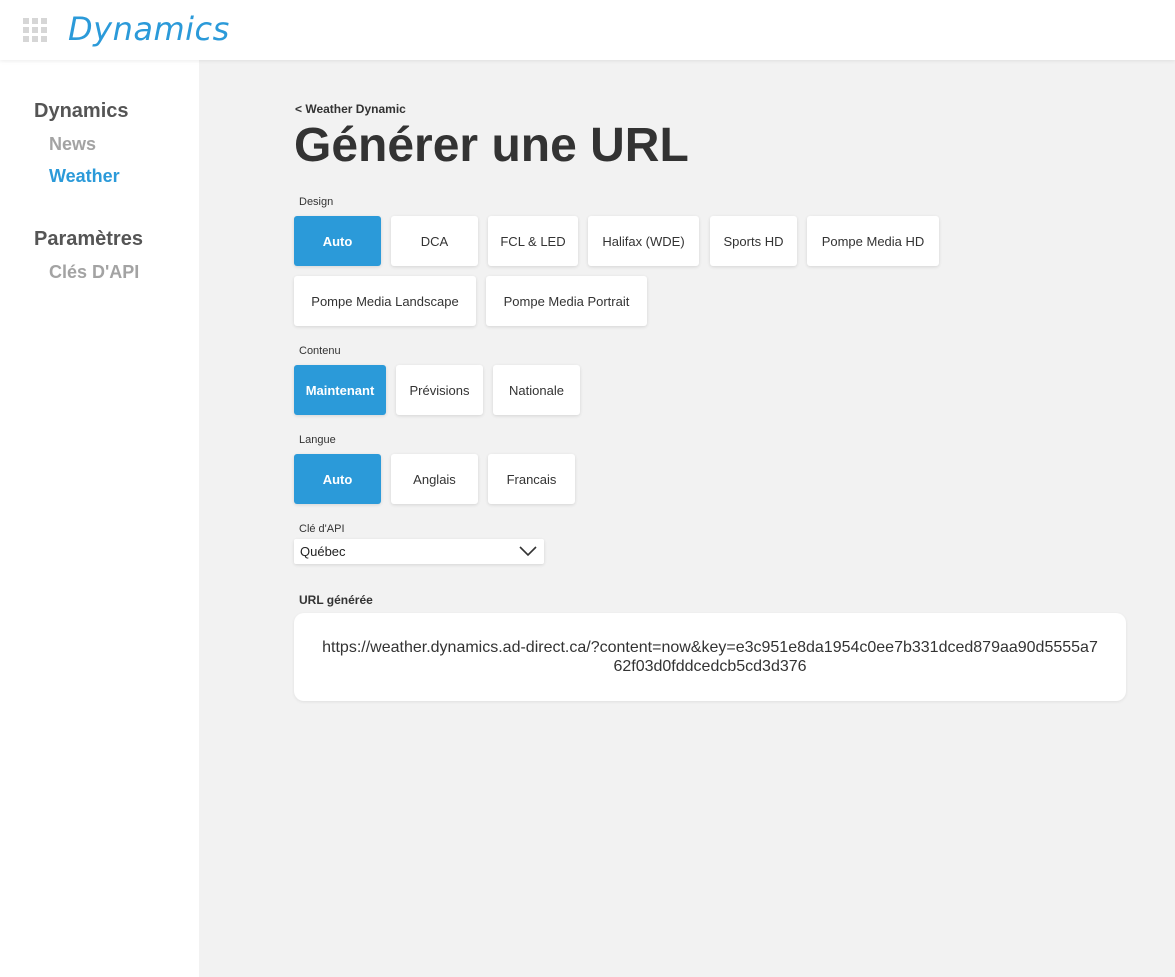 The width and height of the screenshot is (1175, 977). What do you see at coordinates (72, 144) in the screenshot?
I see `sidebar-item-news: News` at bounding box center [72, 144].